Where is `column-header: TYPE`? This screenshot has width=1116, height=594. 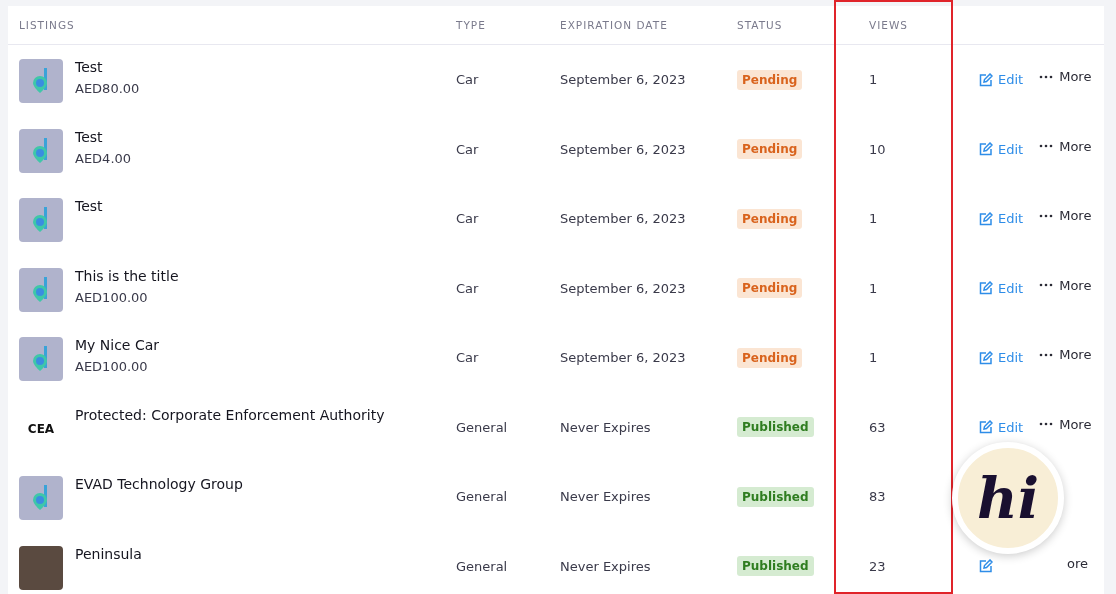 column-header: TYPE is located at coordinates (471, 25).